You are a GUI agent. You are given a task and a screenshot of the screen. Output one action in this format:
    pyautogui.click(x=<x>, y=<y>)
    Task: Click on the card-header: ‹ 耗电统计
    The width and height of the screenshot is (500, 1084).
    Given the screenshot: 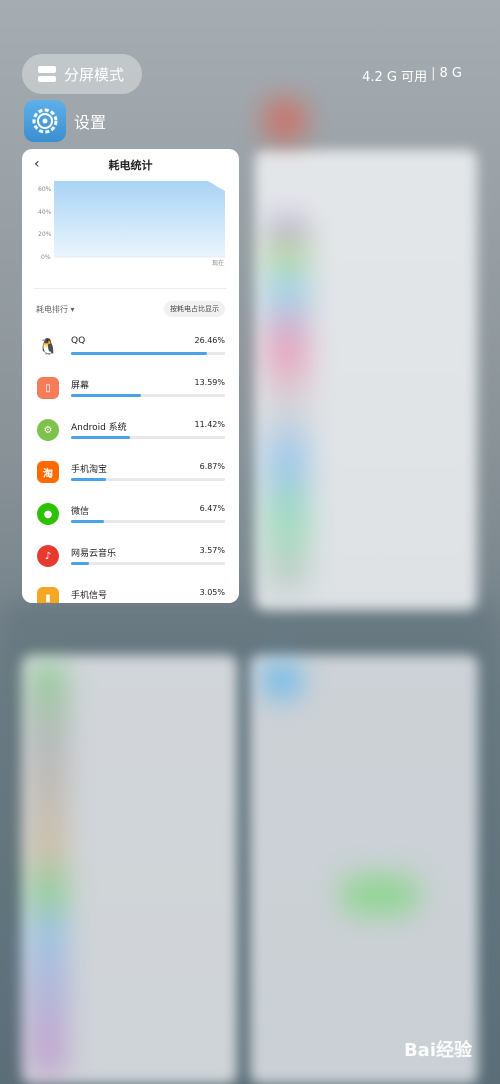 What is the action you would take?
    pyautogui.click(x=130, y=165)
    